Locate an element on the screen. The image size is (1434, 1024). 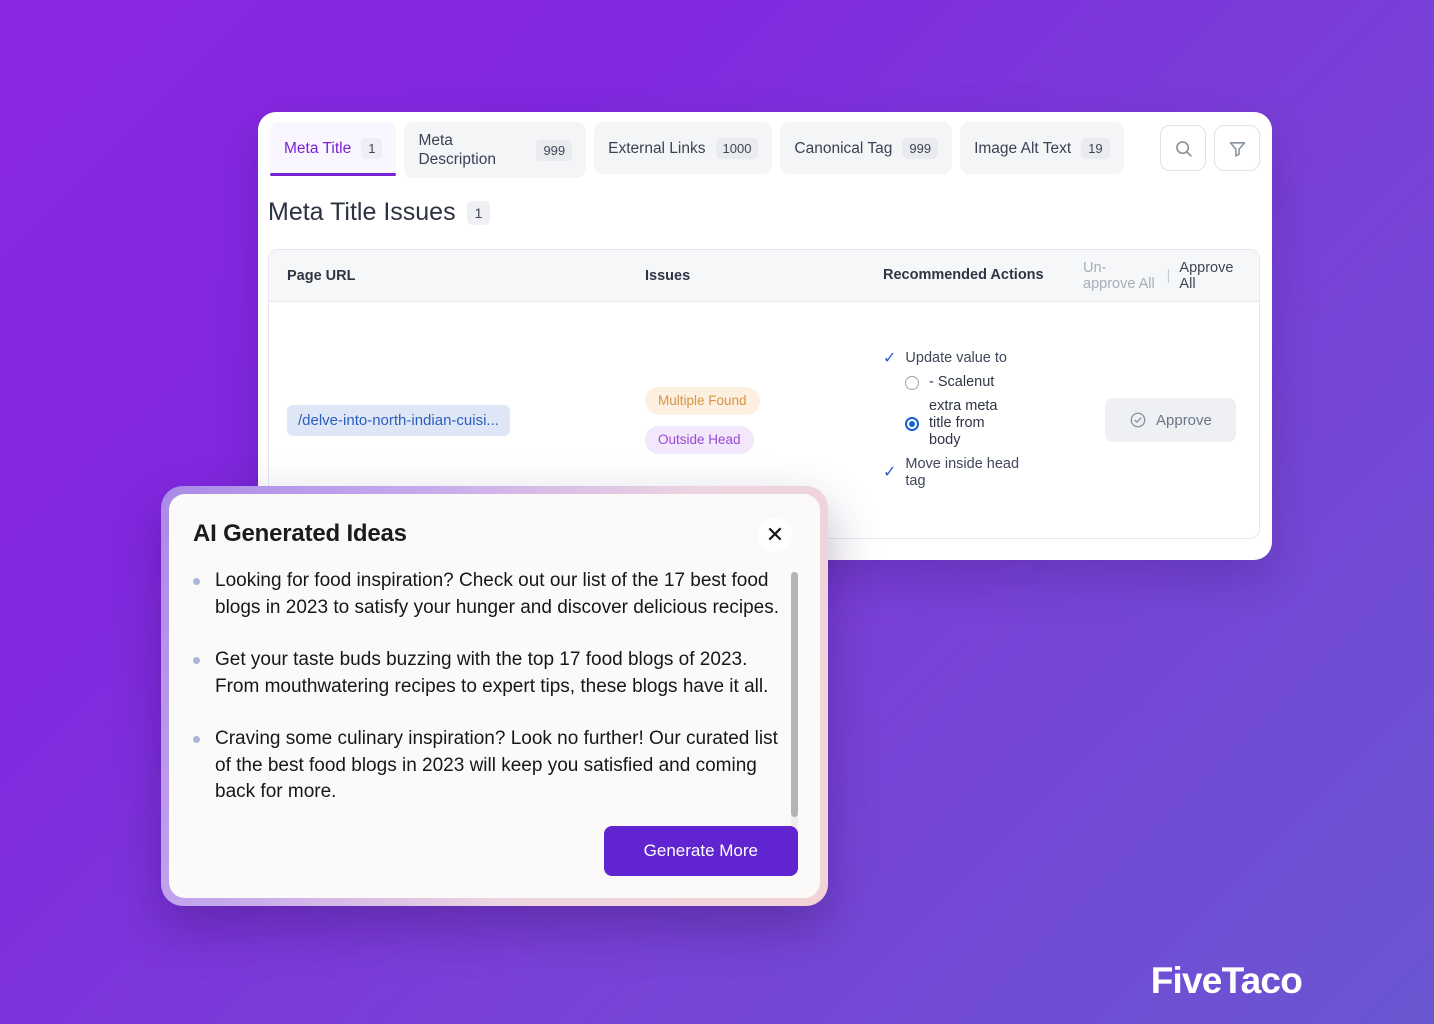
option-label: extra meta title from body is located at coordinates (963, 423).